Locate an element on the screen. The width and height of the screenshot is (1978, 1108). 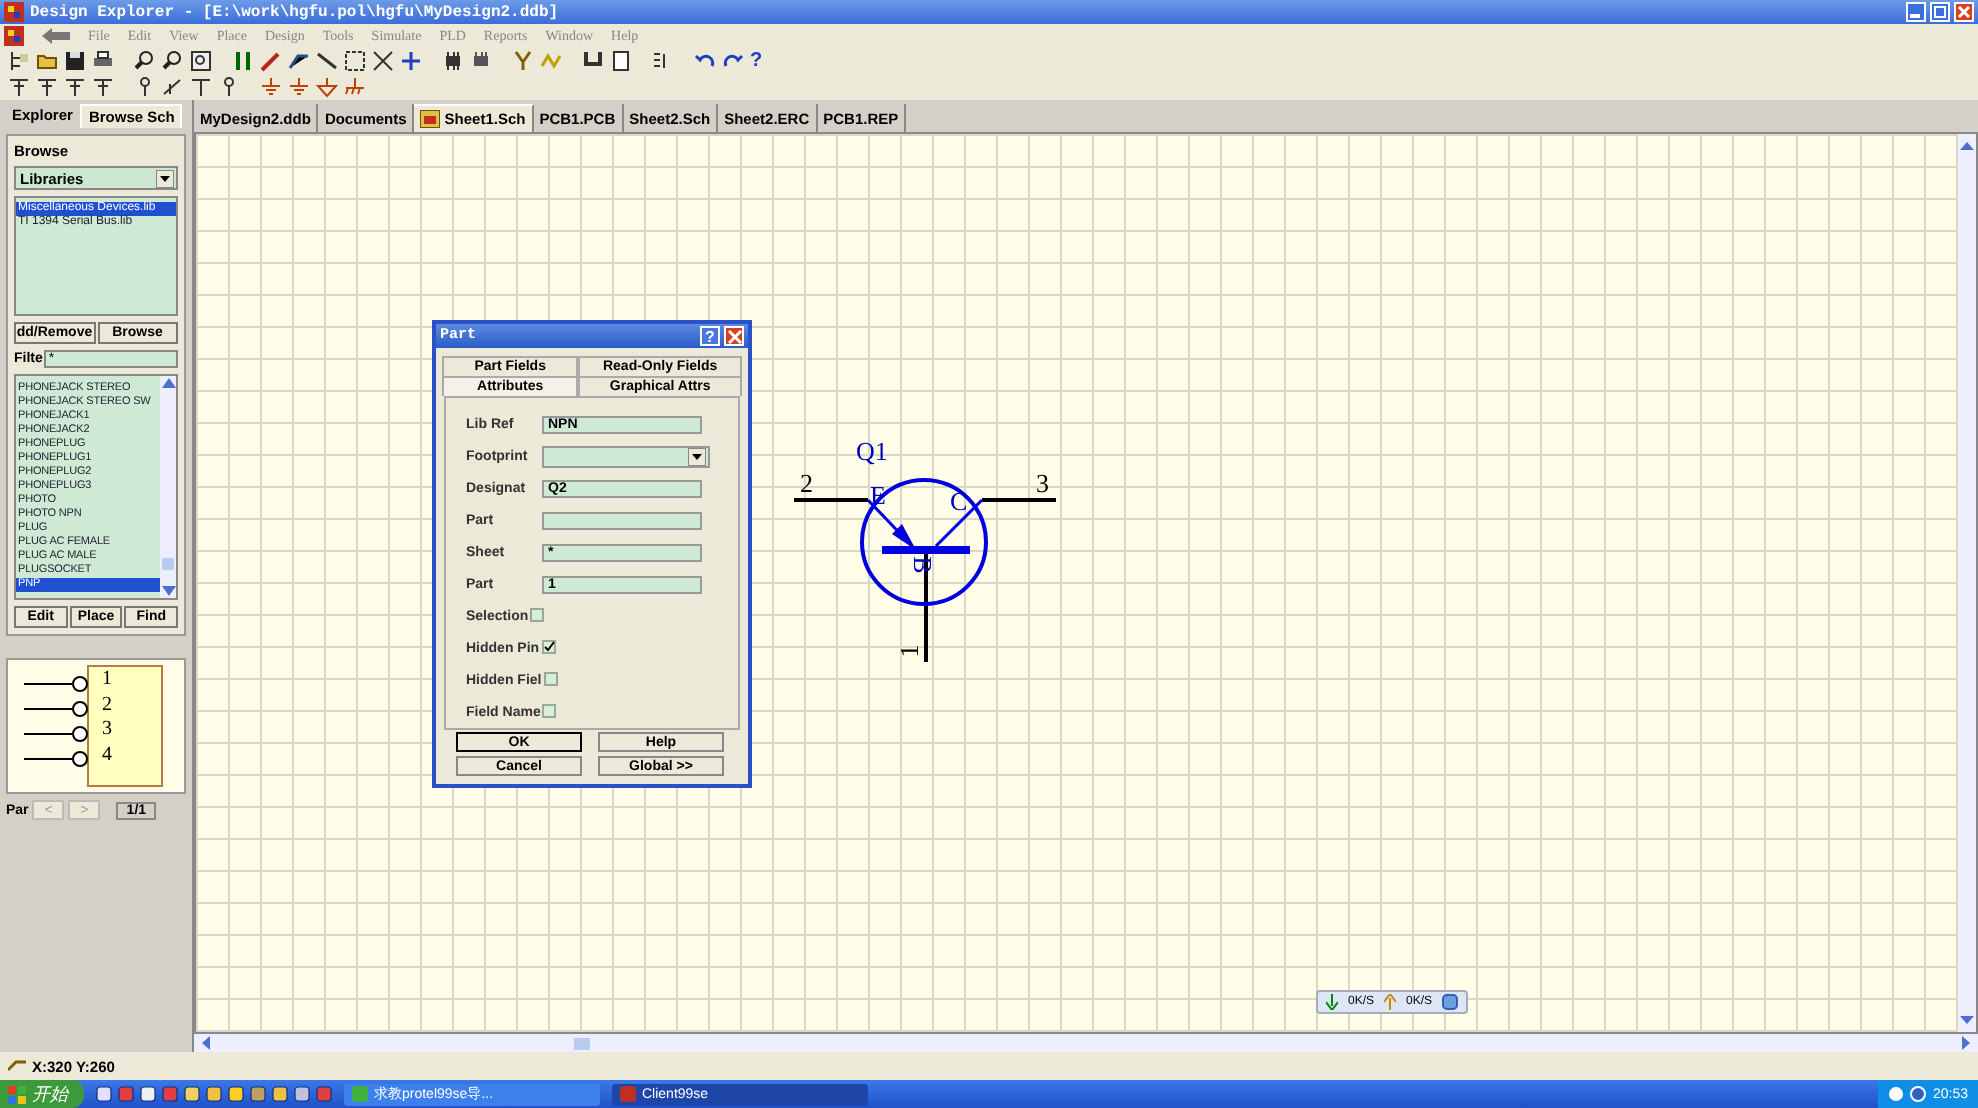
pen-icon is located at coordinates (17, 1066).